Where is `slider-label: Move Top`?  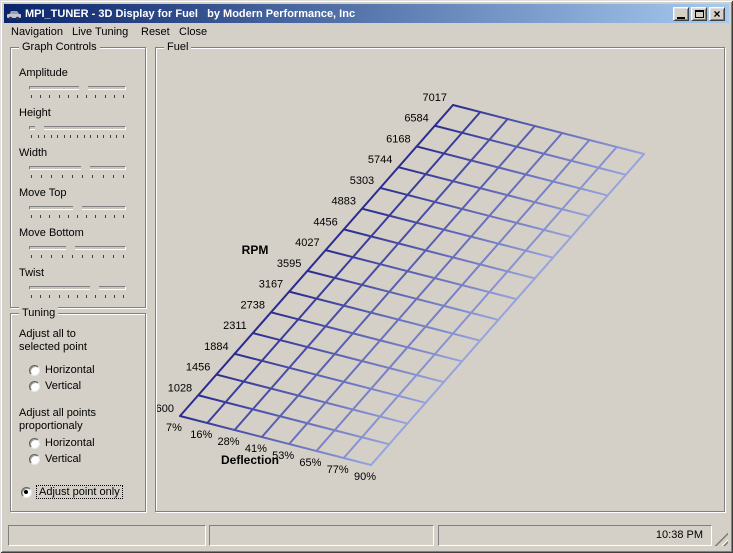
slider-label: Move Top is located at coordinates (43, 193).